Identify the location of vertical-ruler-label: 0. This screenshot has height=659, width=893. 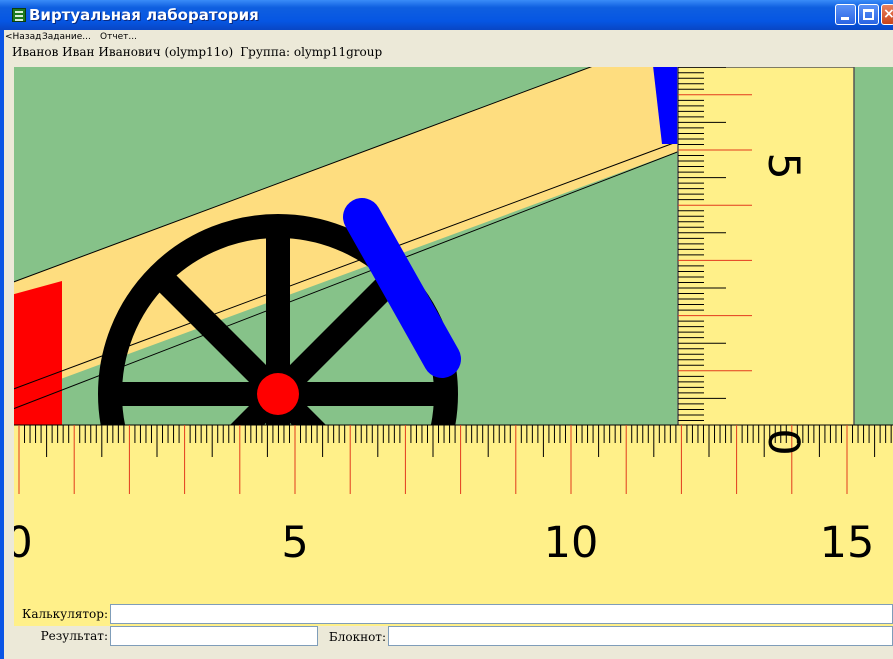
(783, 441).